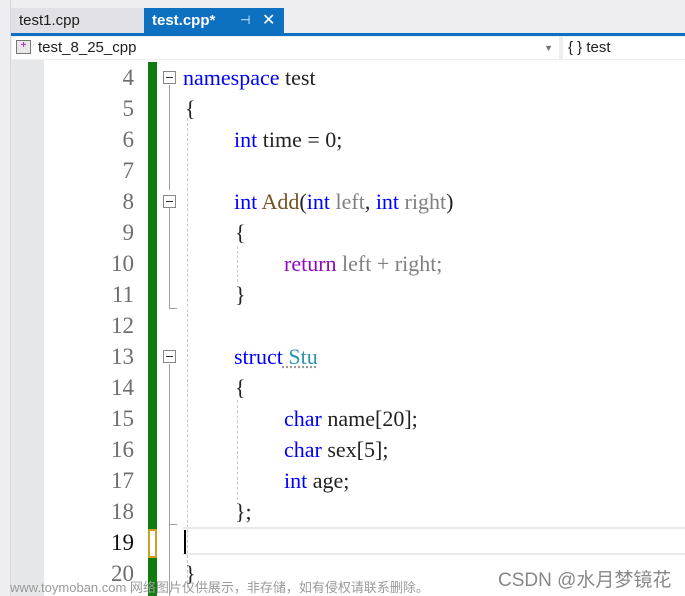 The image size is (685, 596). Describe the element at coordinates (423, 201) in the screenshot. I see `parameter: right` at that location.